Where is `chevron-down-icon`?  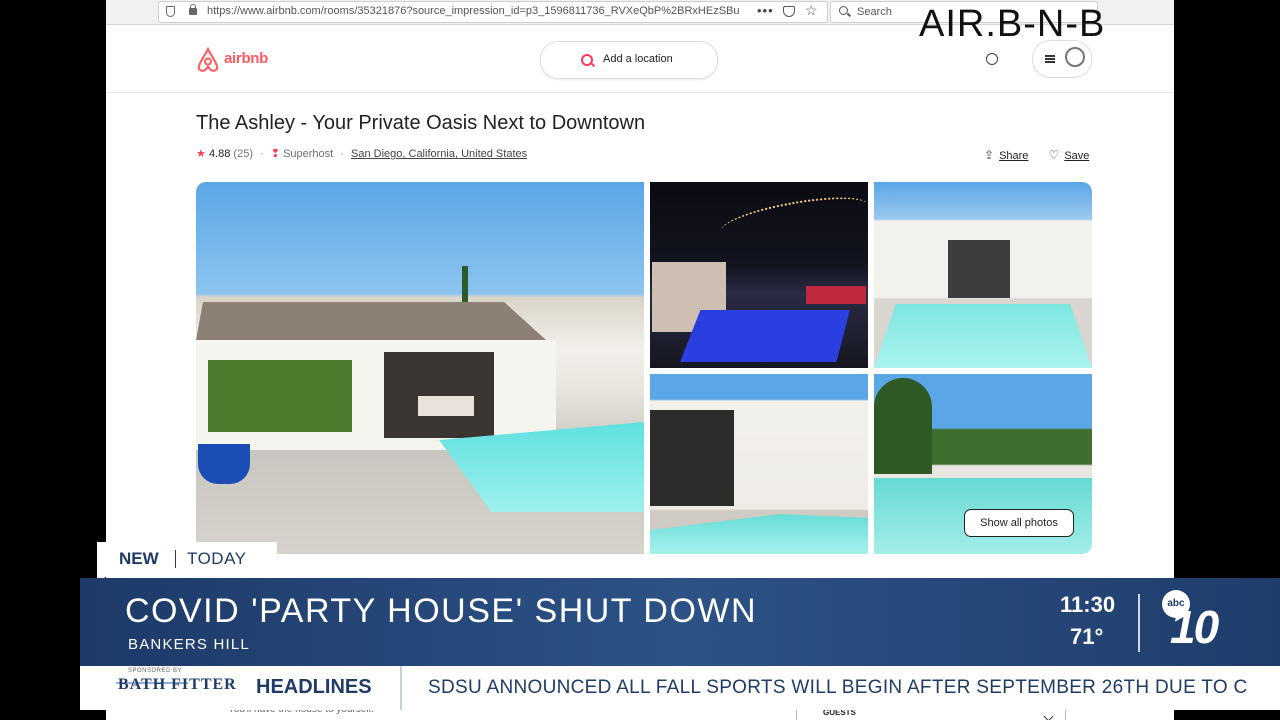 chevron-down-icon is located at coordinates (1048, 715).